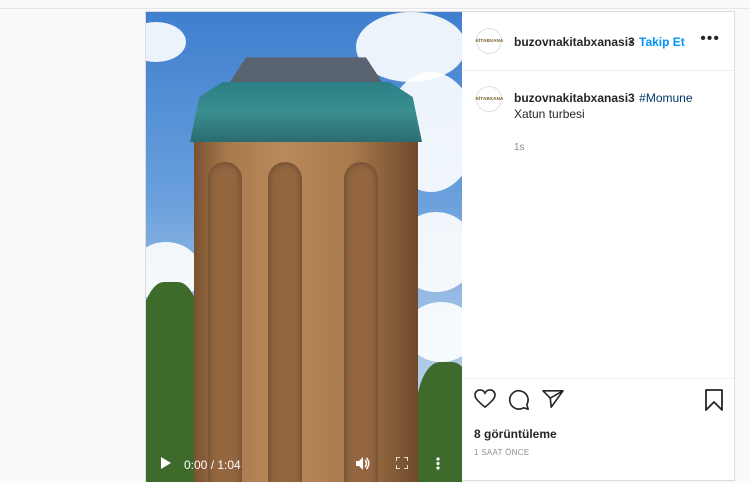 This screenshot has height=483, width=750. Describe the element at coordinates (304, 465) in the screenshot. I see `video-controls: 0:00 / 1:04` at that location.